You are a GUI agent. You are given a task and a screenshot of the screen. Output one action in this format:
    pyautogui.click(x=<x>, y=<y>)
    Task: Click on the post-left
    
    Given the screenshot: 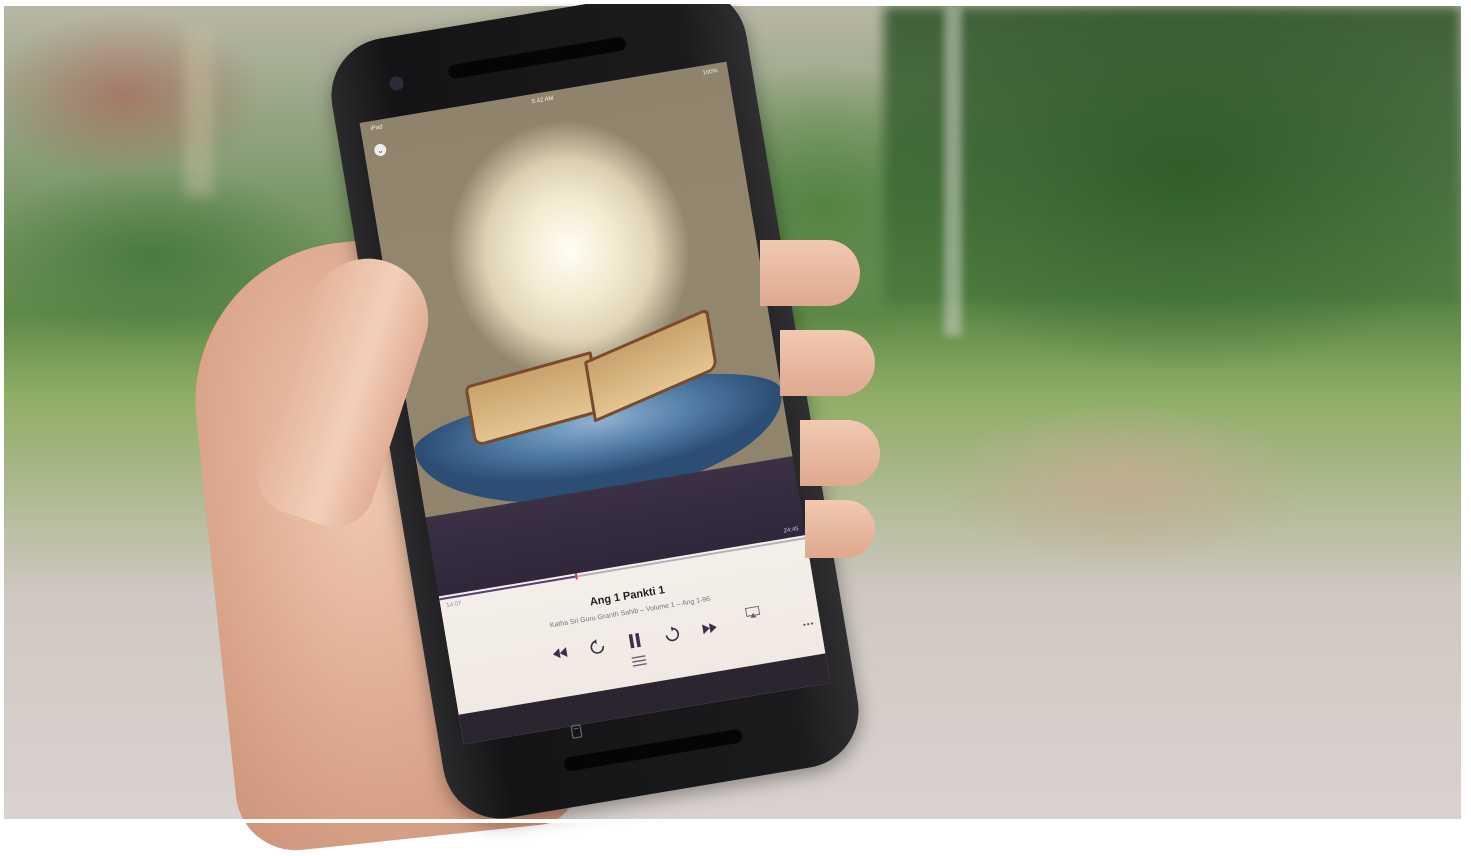 What is the action you would take?
    pyautogui.click(x=199, y=111)
    